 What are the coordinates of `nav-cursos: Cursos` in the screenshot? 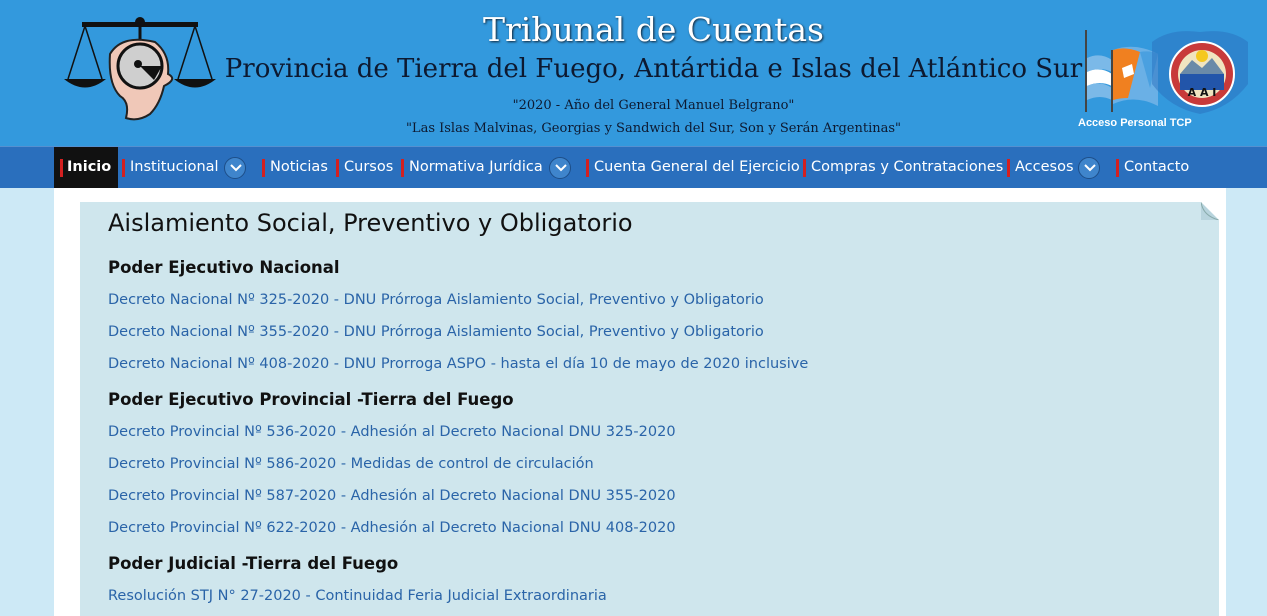 It's located at (366, 167).